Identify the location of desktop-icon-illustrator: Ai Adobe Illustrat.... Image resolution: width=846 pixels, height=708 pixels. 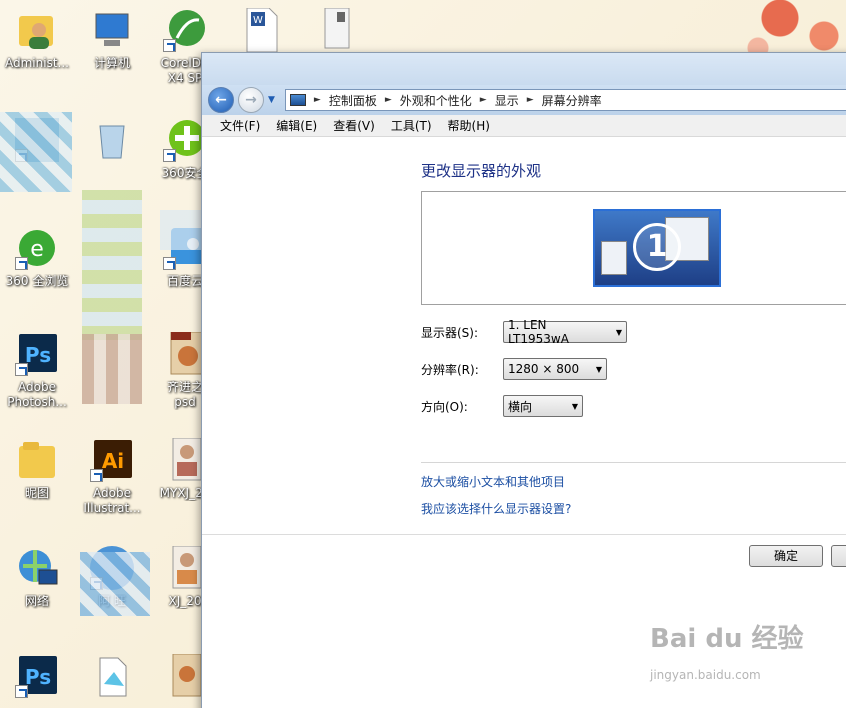
(112, 477).